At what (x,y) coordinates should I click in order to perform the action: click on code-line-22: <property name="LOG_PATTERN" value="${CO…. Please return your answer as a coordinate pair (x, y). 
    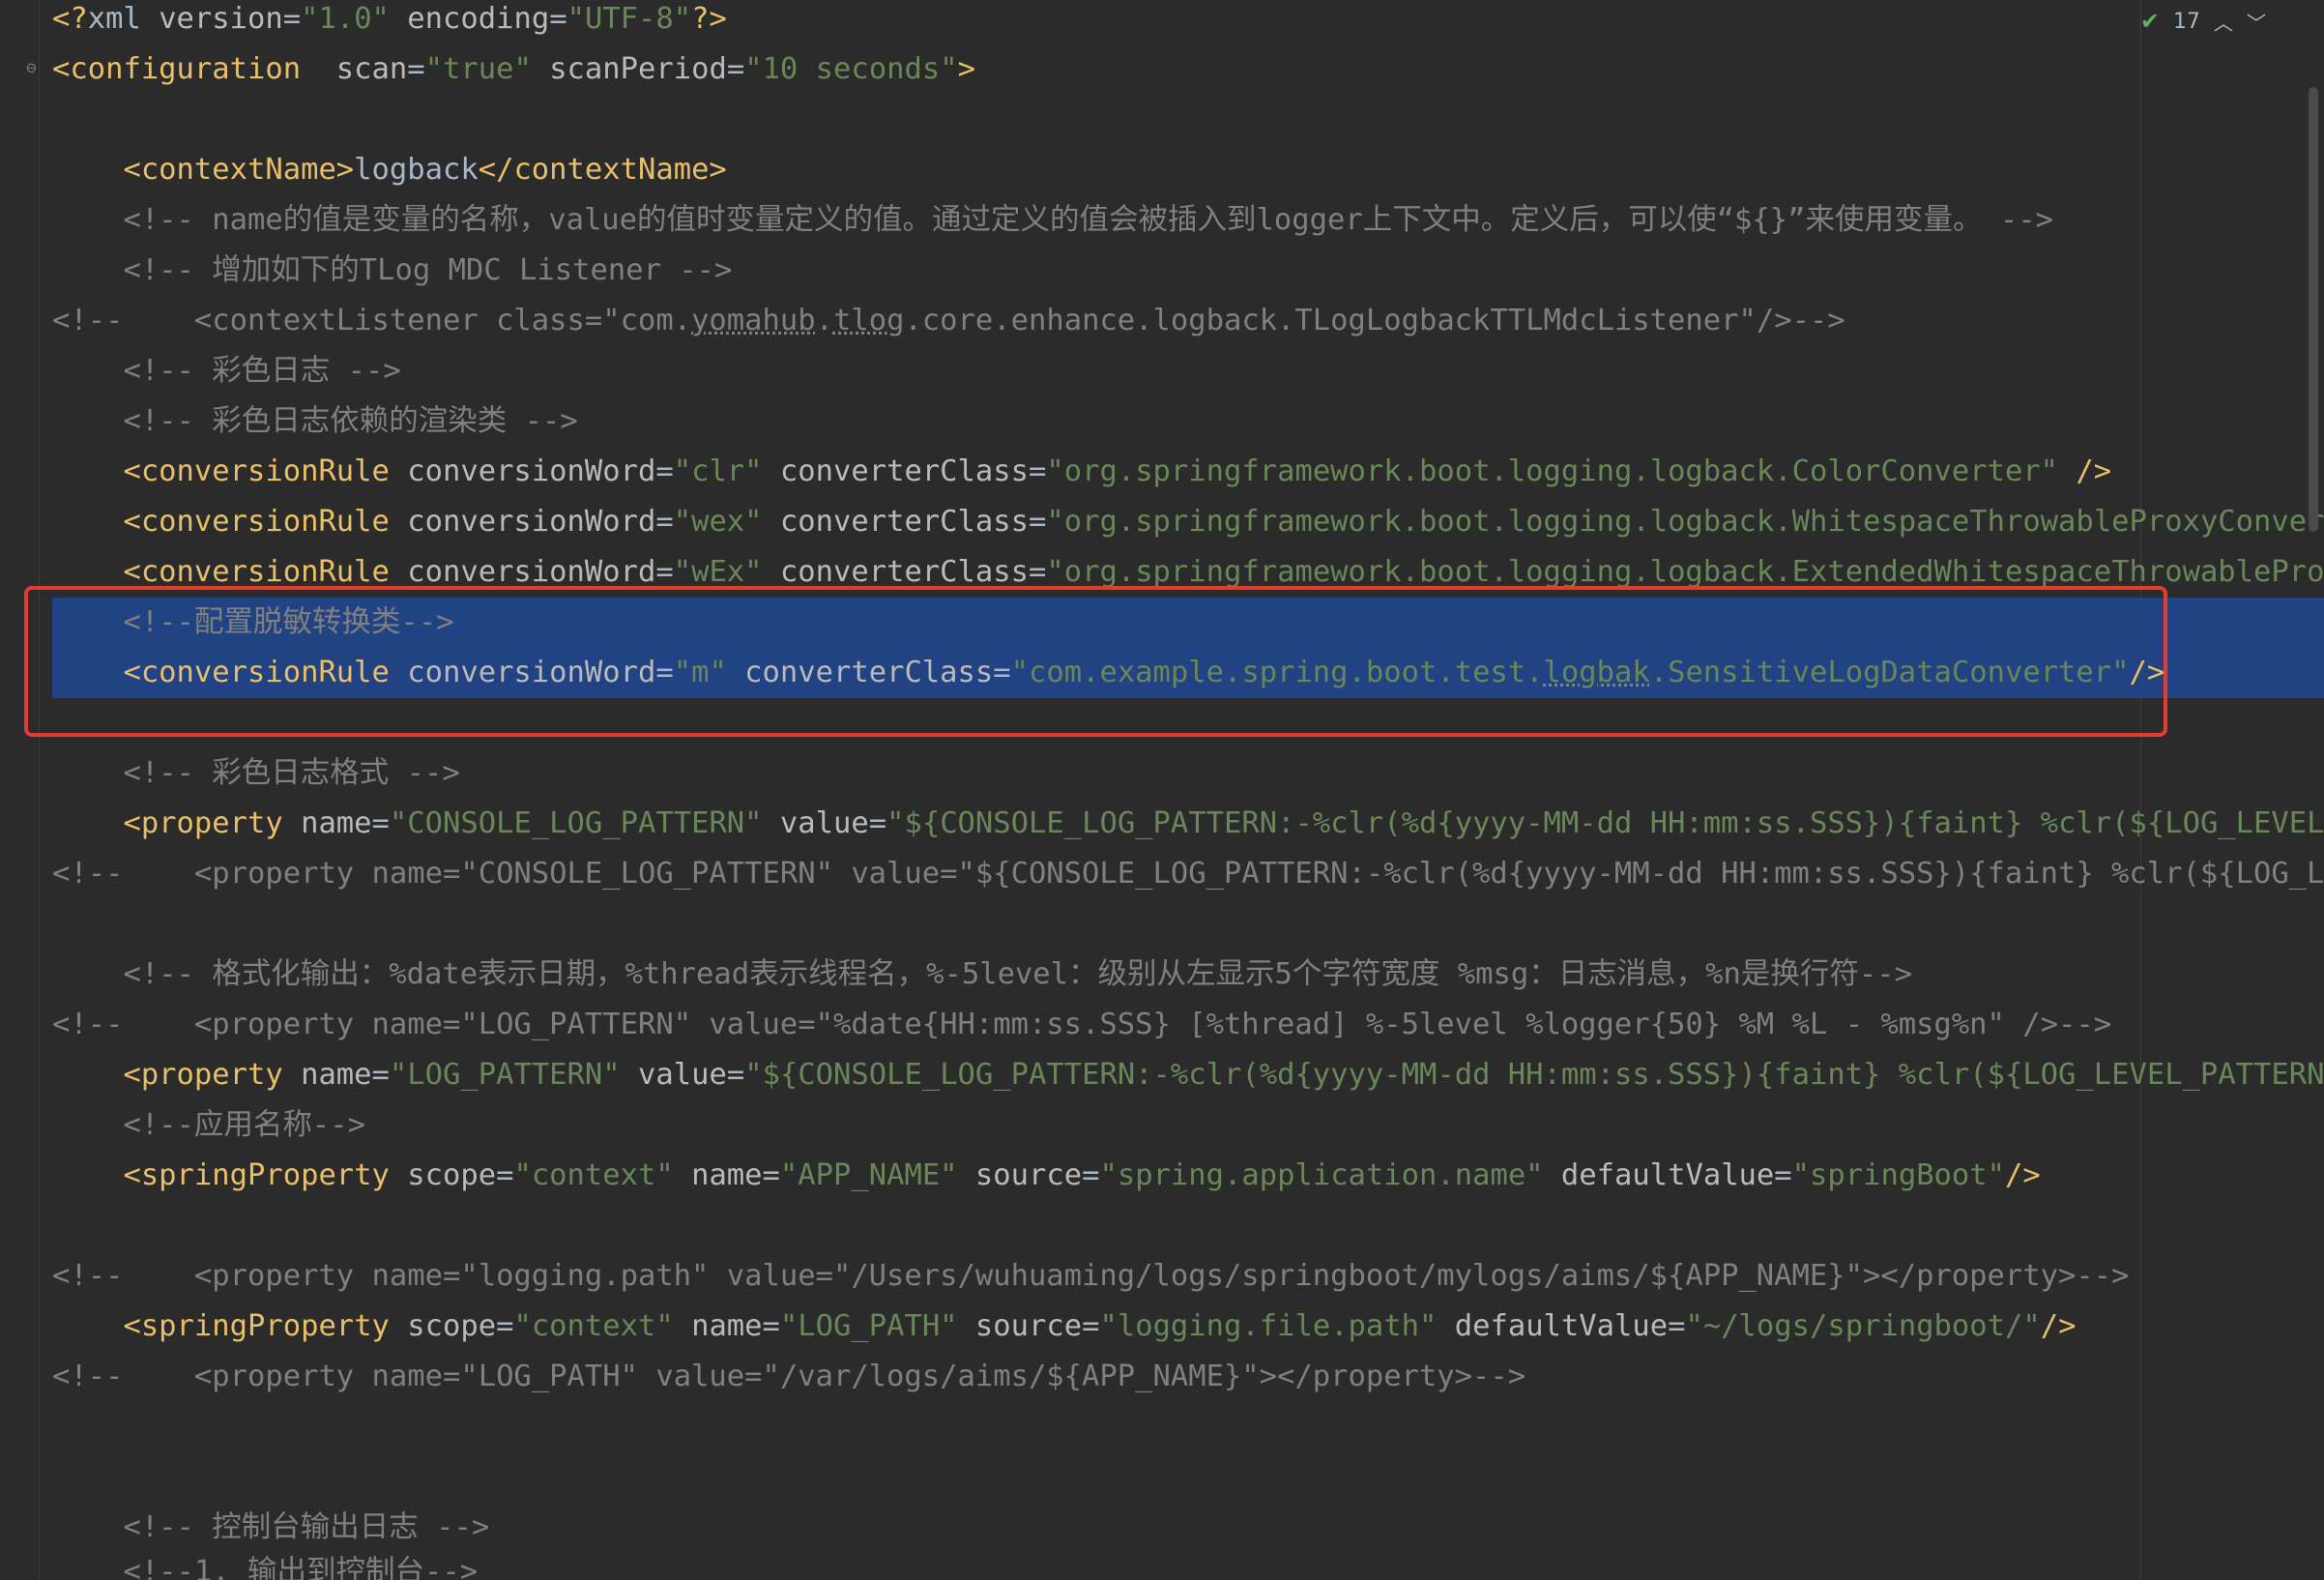
    Looking at the image, I should click on (1188, 1075).